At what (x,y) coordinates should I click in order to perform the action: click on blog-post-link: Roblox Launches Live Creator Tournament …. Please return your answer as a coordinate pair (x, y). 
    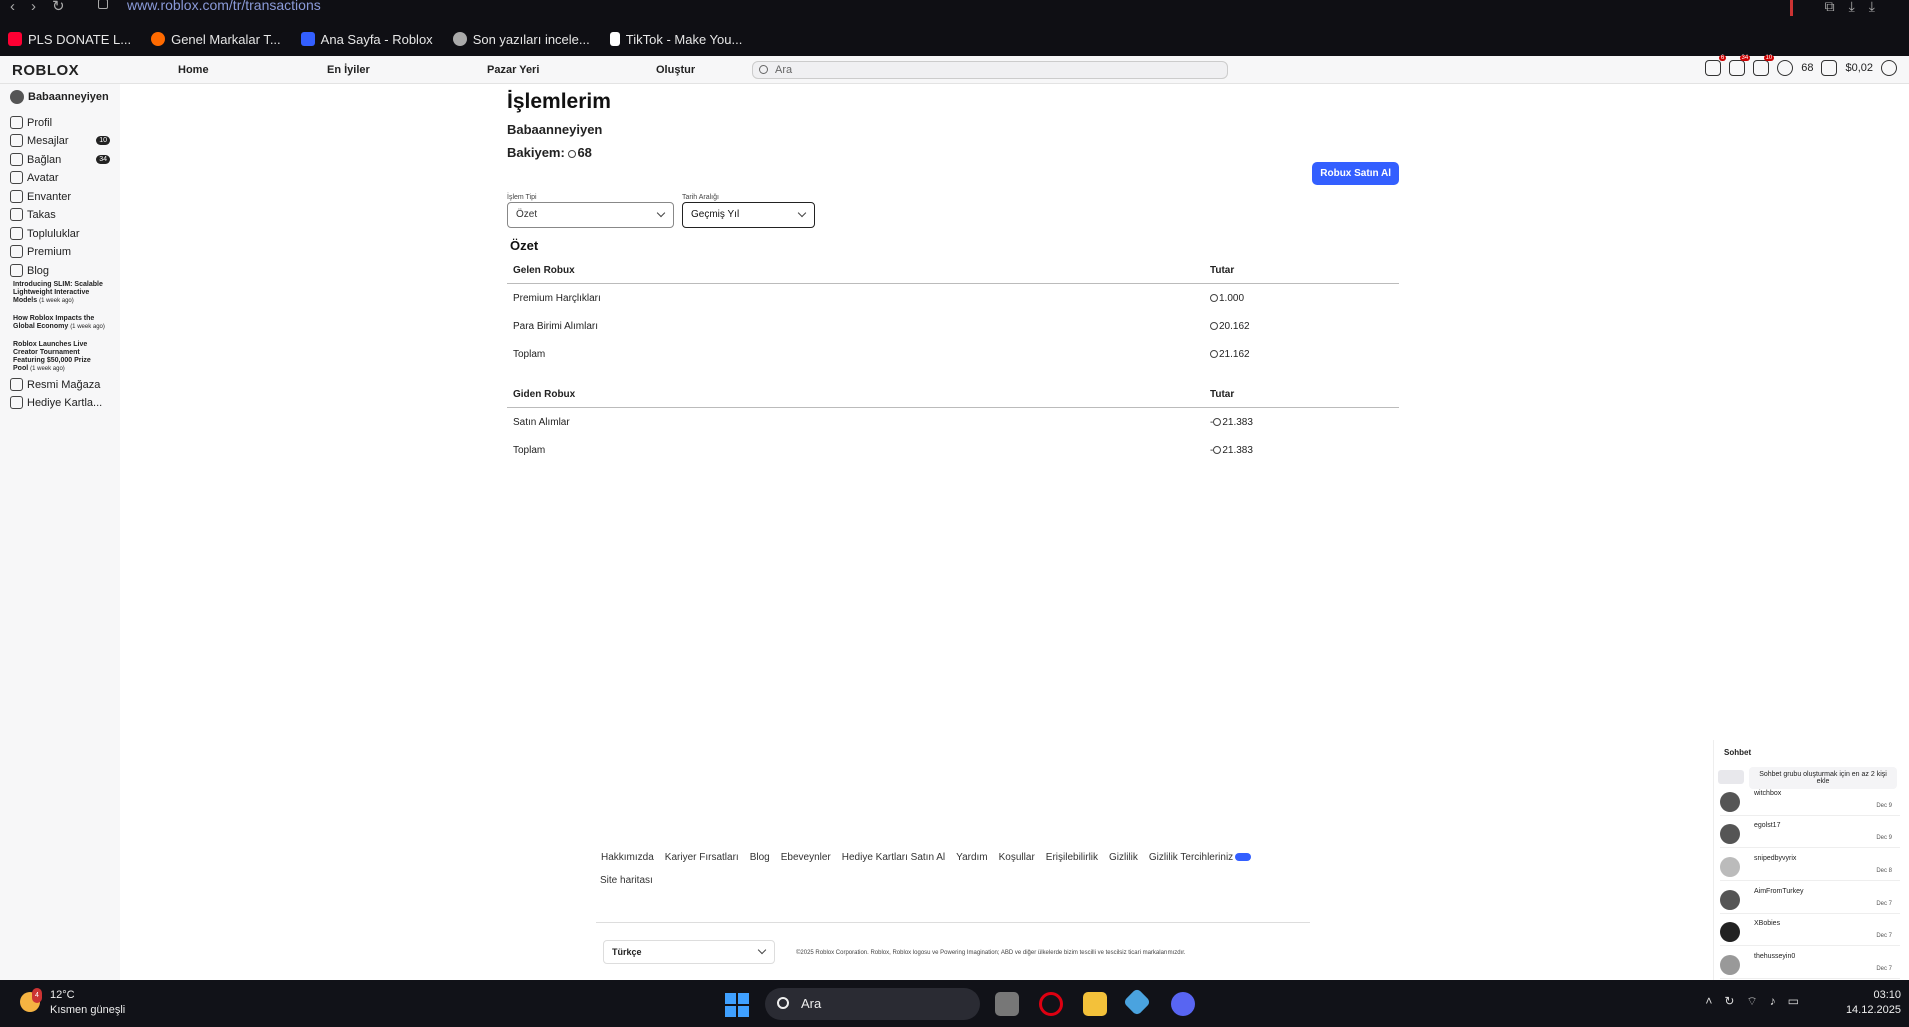
    Looking at the image, I should click on (59, 357).